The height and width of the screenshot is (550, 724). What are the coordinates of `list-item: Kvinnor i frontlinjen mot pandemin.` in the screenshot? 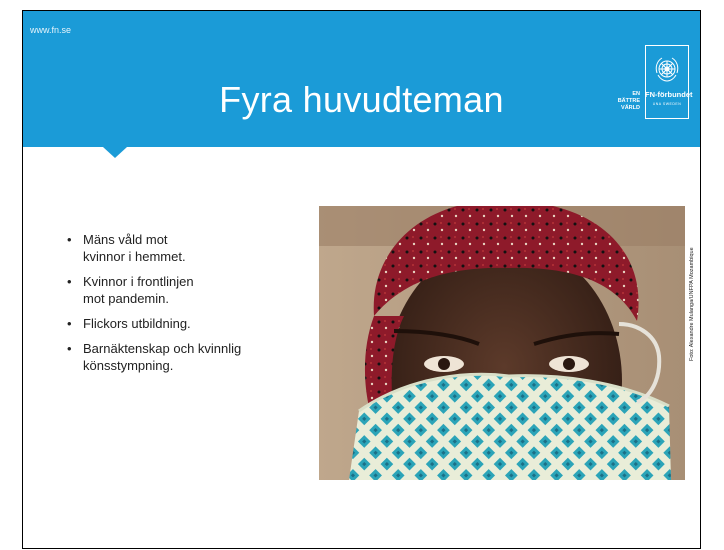 It's located at (181, 290).